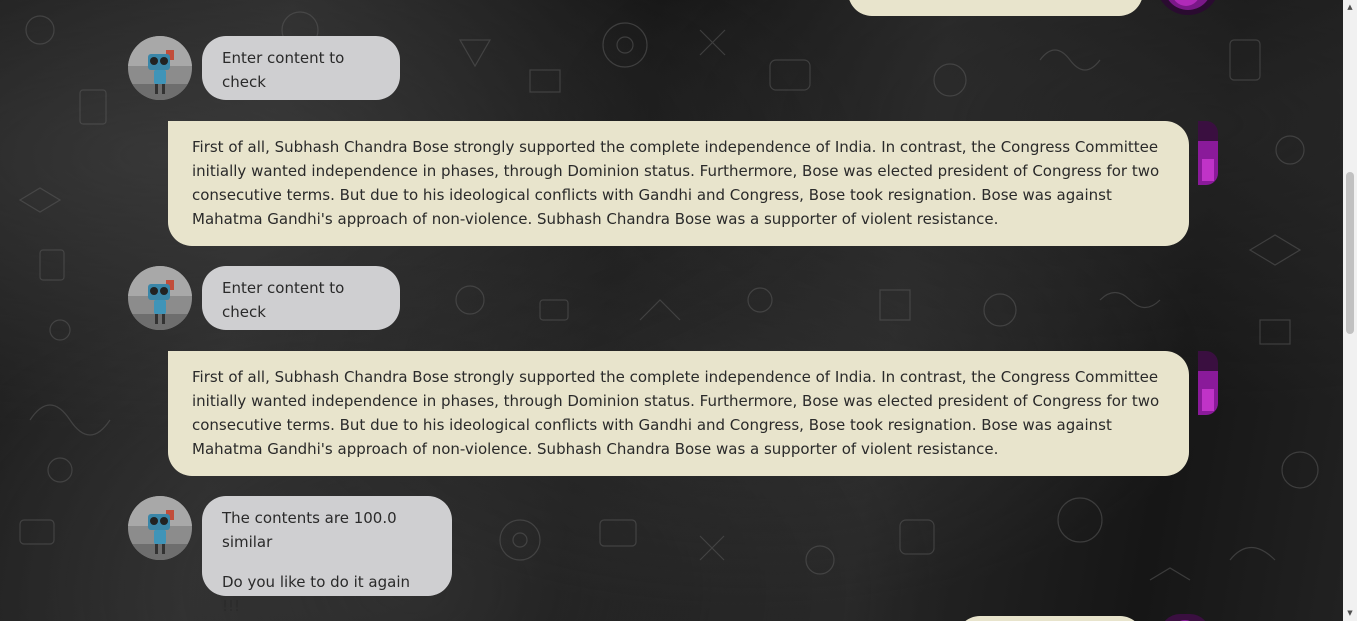  I want to click on chevron-down-icon: ▼, so click(1350, 613).